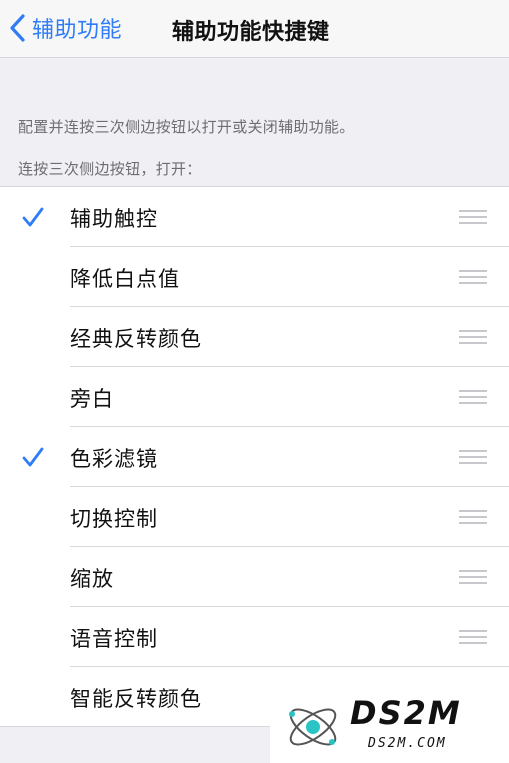 The image size is (509, 763). What do you see at coordinates (254, 577) in the screenshot?
I see `list-item: 缩放` at bounding box center [254, 577].